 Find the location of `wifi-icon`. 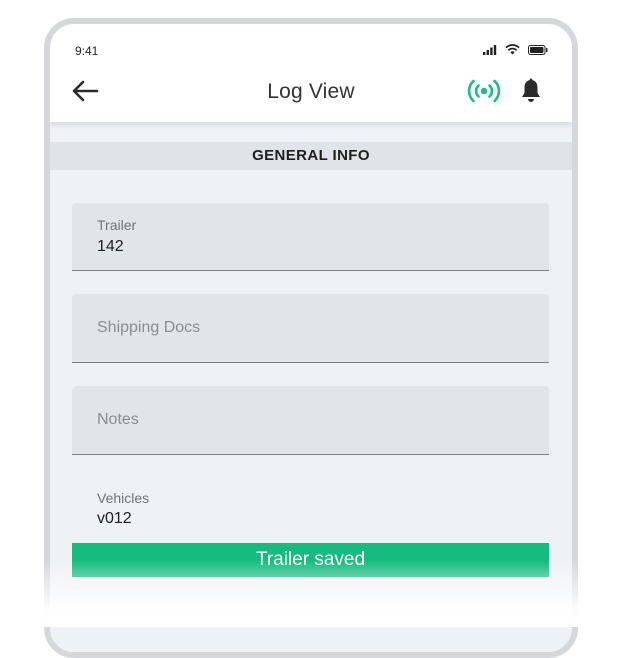

wifi-icon is located at coordinates (512, 49).